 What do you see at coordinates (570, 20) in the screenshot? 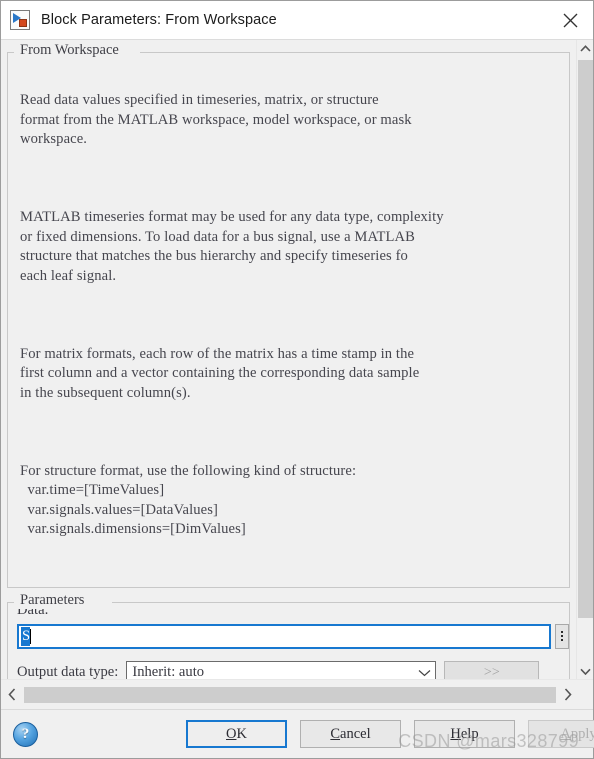
I see `close-icon` at bounding box center [570, 20].